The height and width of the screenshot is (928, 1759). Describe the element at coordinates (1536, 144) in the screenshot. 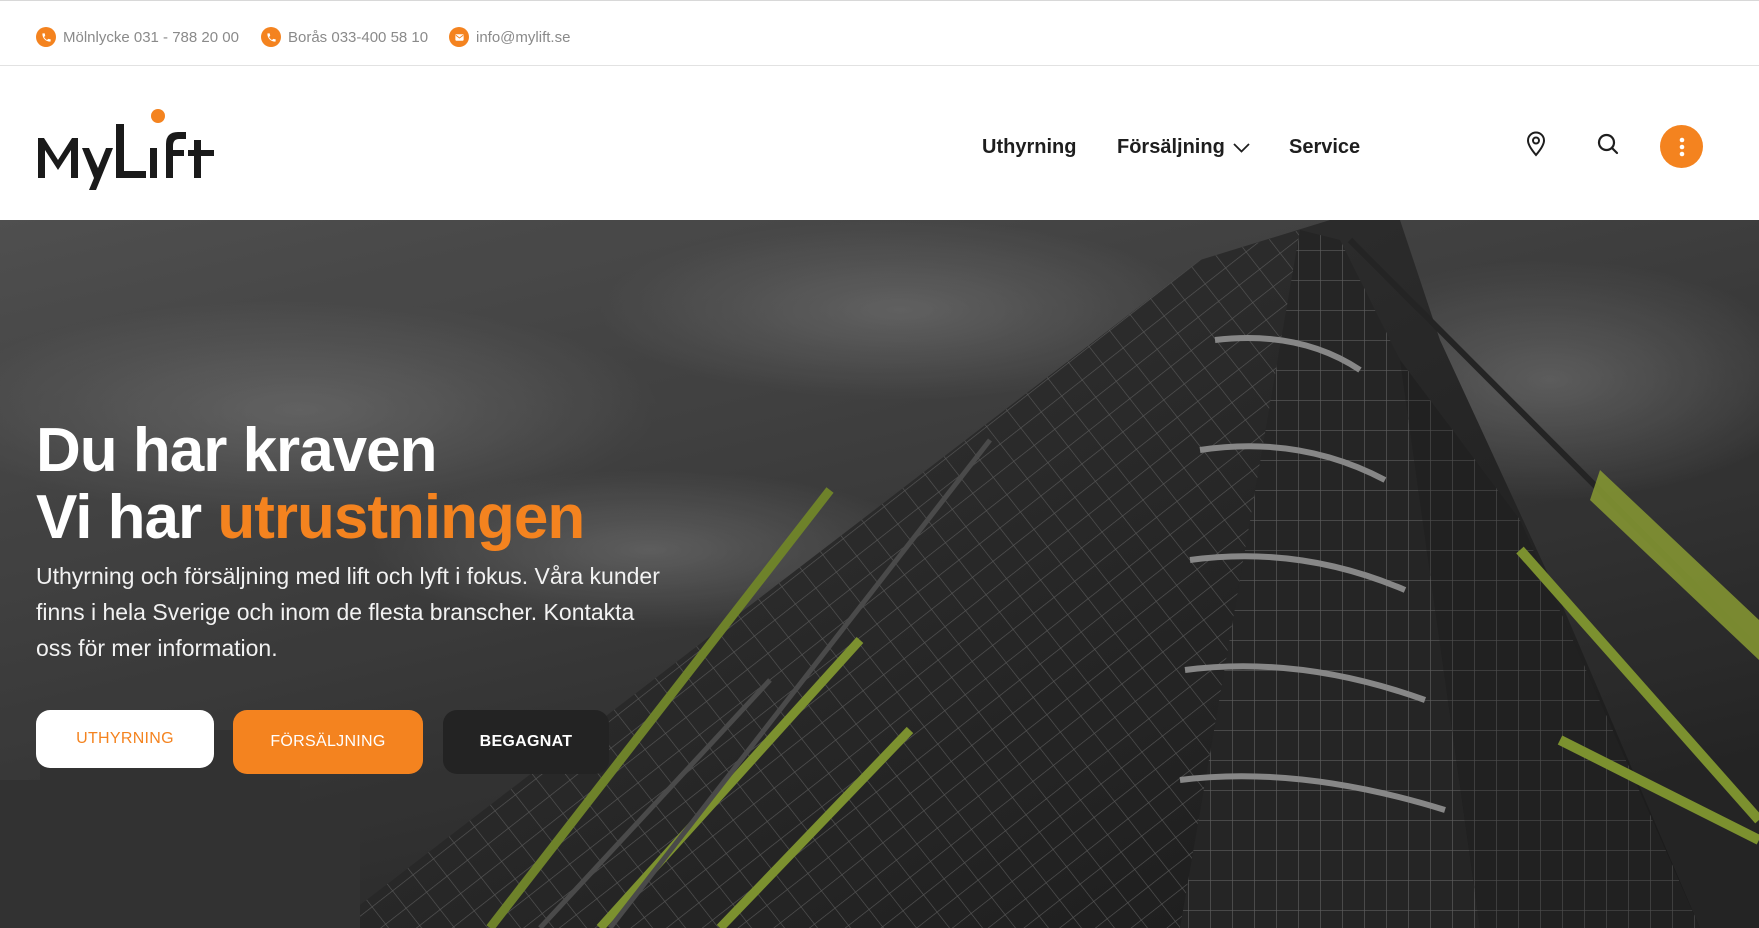

I see `location-pin-icon` at that location.